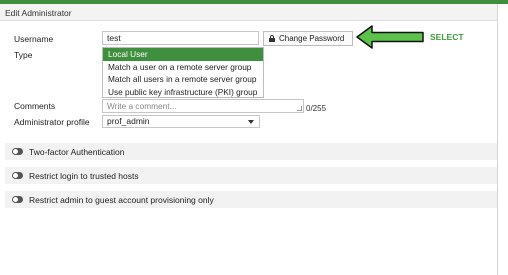 The image size is (508, 275). I want to click on type-option-remote-user: Match a user on a remote server group, so click(183, 67).